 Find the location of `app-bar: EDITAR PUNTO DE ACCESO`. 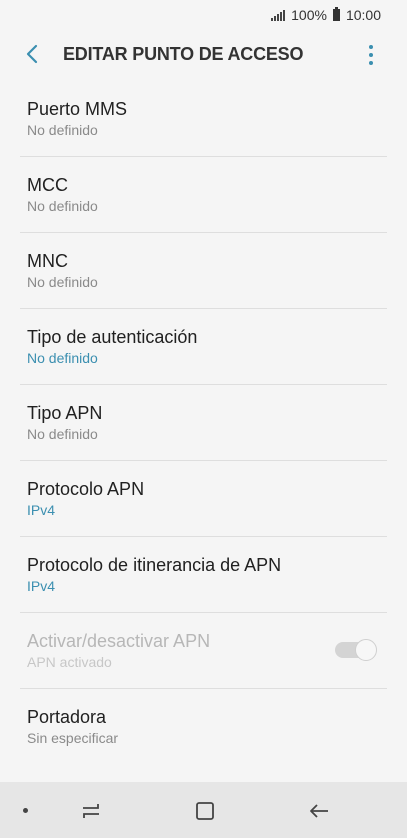

app-bar: EDITAR PUNTO DE ACCESO is located at coordinates (203, 55).